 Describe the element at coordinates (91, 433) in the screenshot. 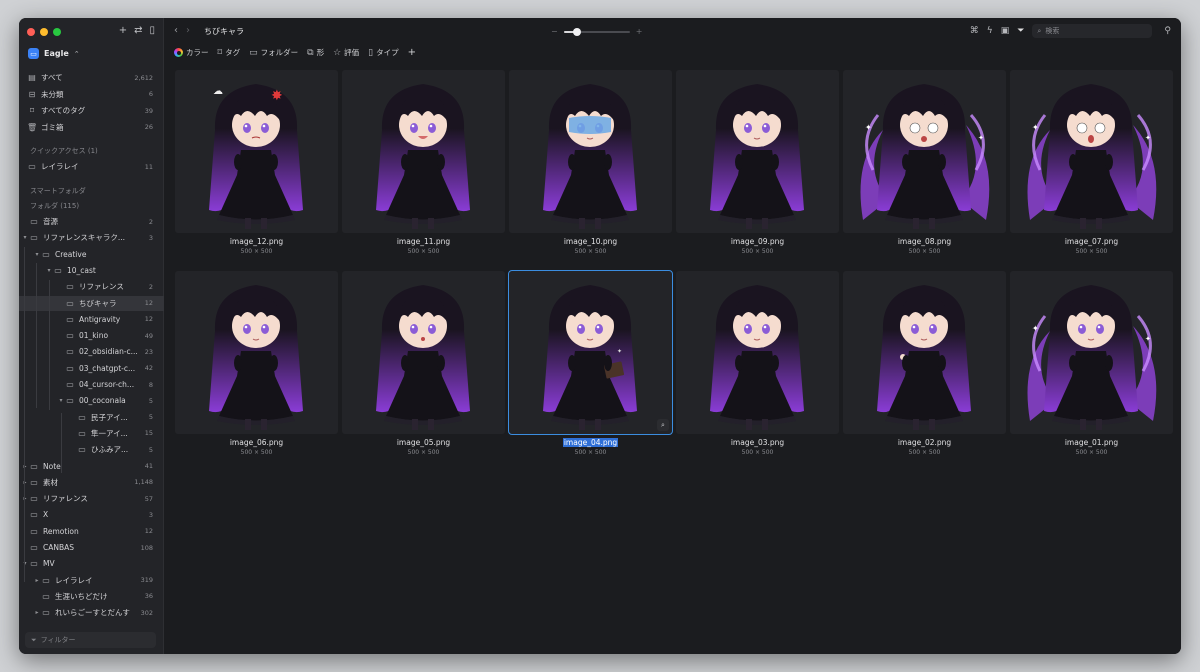

I see `folder-item: ▭ 隼一アイ... 15` at that location.